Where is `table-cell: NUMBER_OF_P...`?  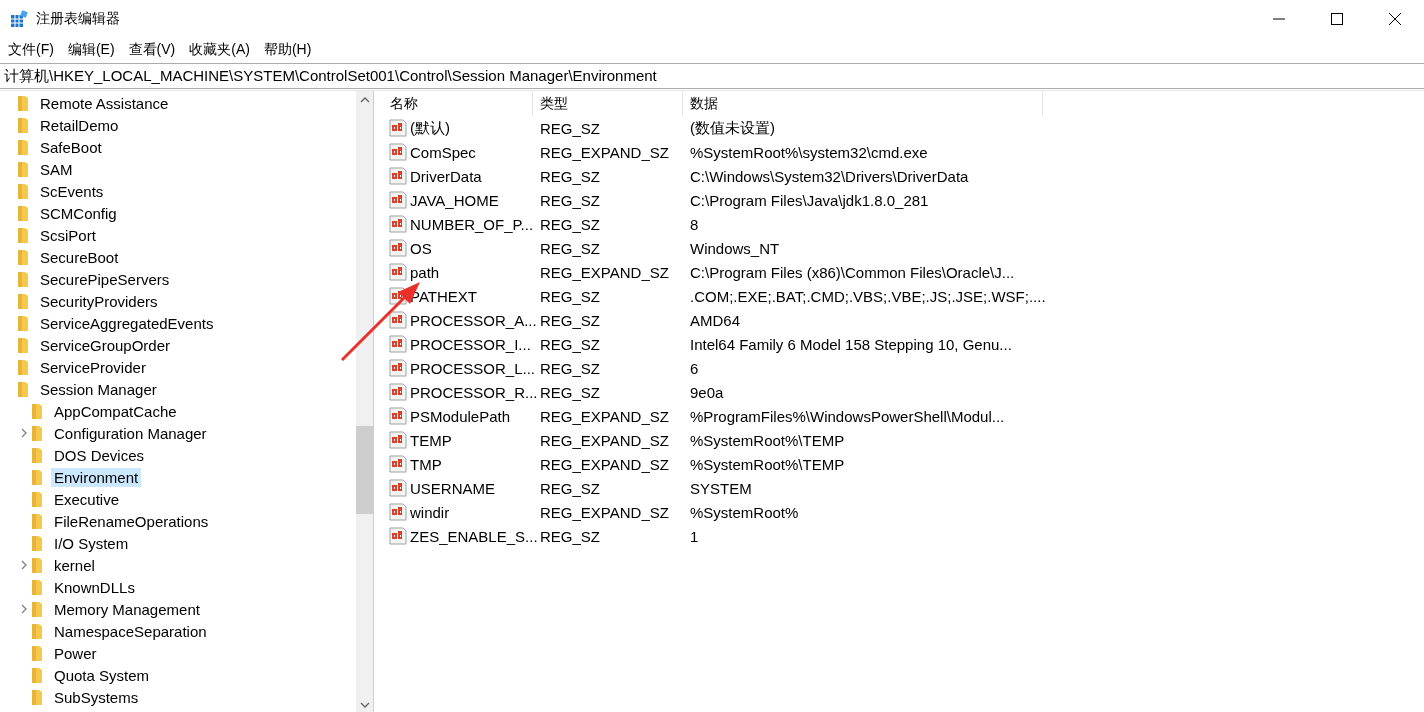
table-cell: NUMBER_OF_P... is located at coordinates (472, 224).